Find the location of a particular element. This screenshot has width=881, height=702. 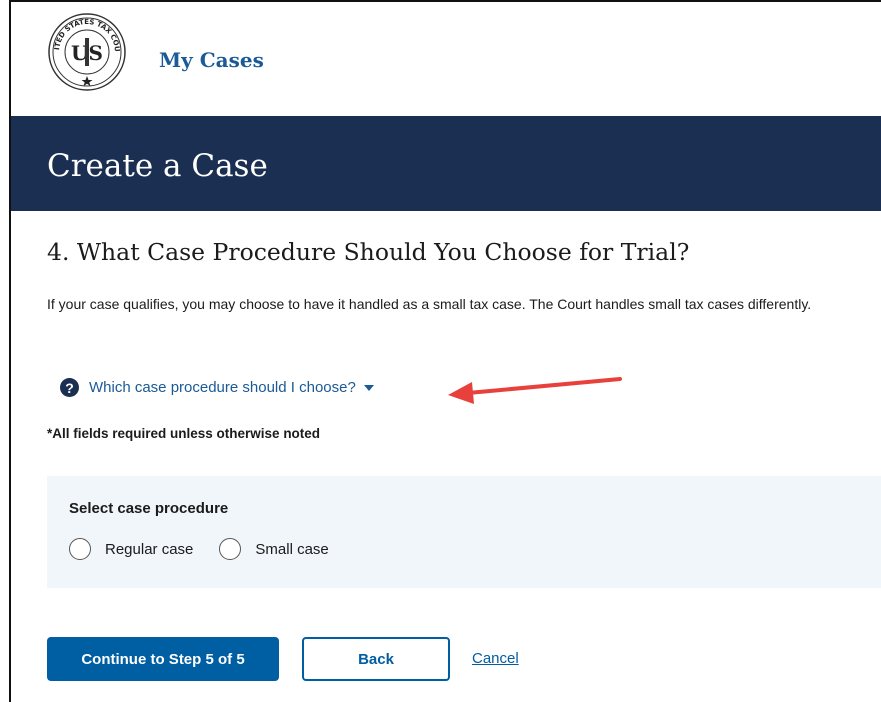

my-cases-link: My Cases is located at coordinates (211, 60).